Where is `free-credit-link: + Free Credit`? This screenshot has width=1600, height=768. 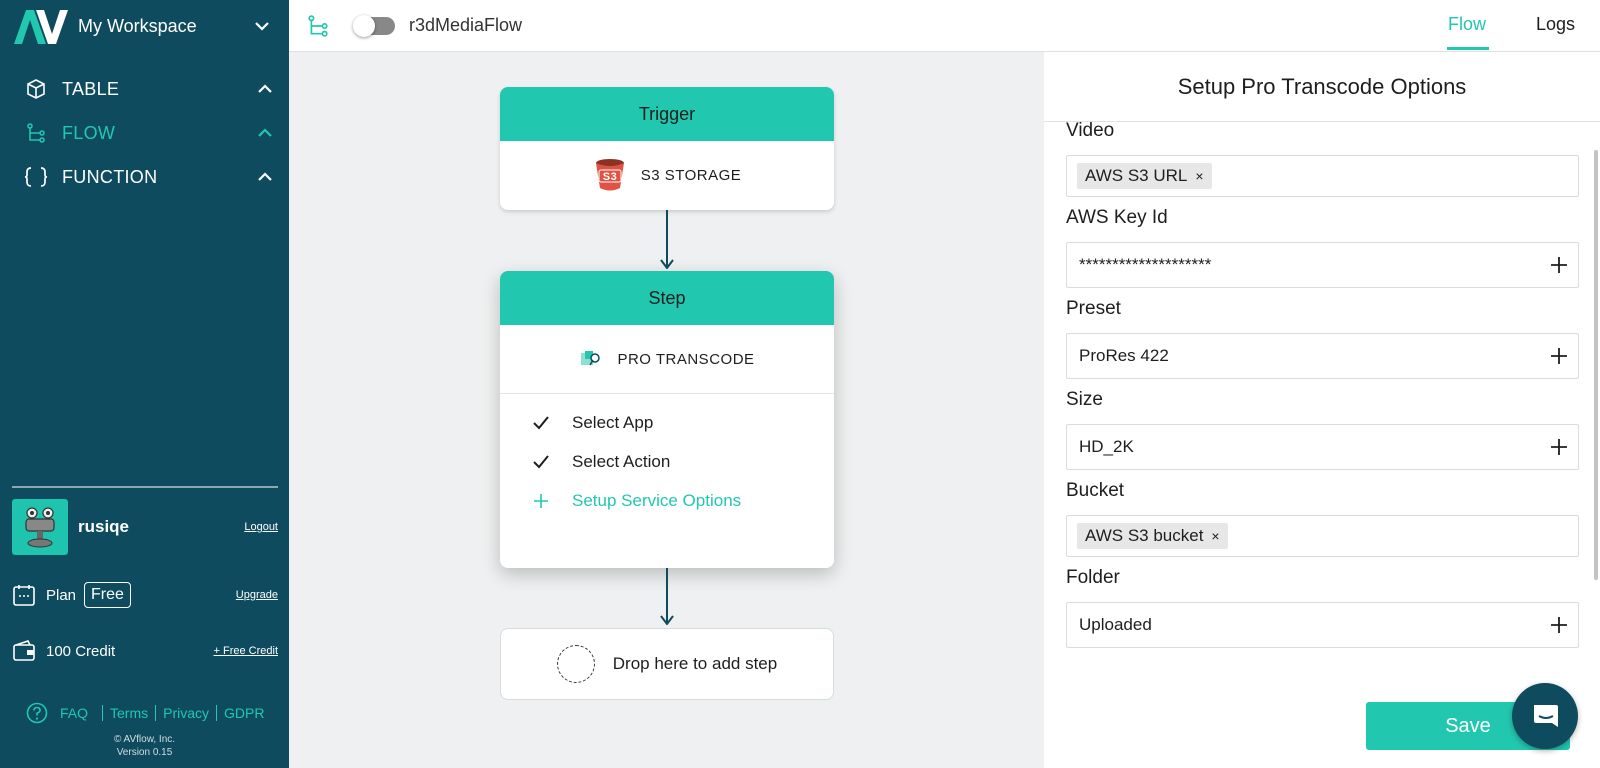 free-credit-link: + Free Credit is located at coordinates (246, 651).